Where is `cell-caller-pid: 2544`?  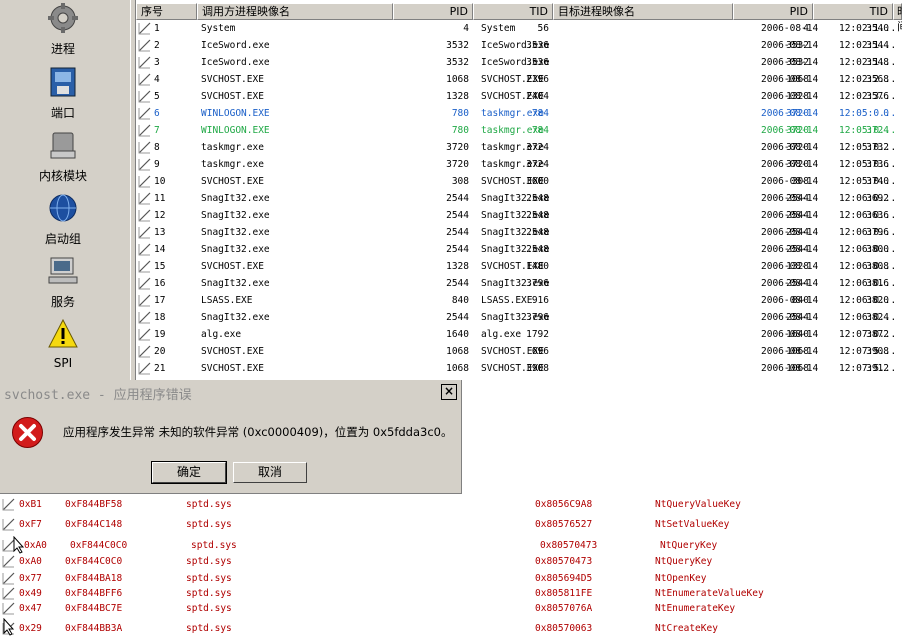 cell-caller-pid: 2544 is located at coordinates (457, 317).